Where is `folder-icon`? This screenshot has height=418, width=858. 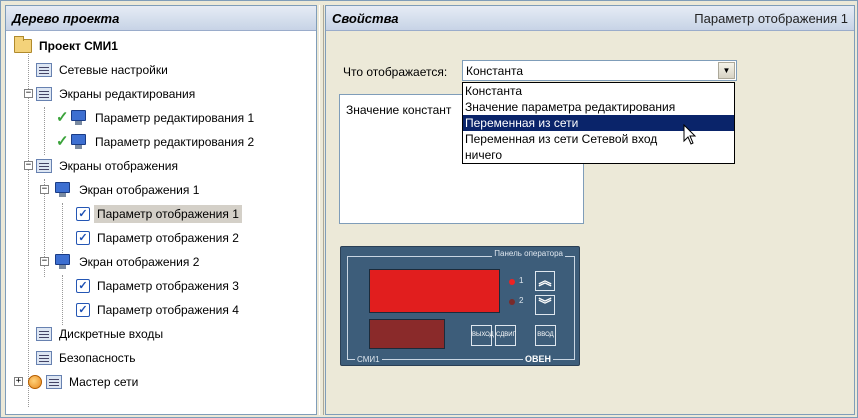 folder-icon is located at coordinates (23, 44).